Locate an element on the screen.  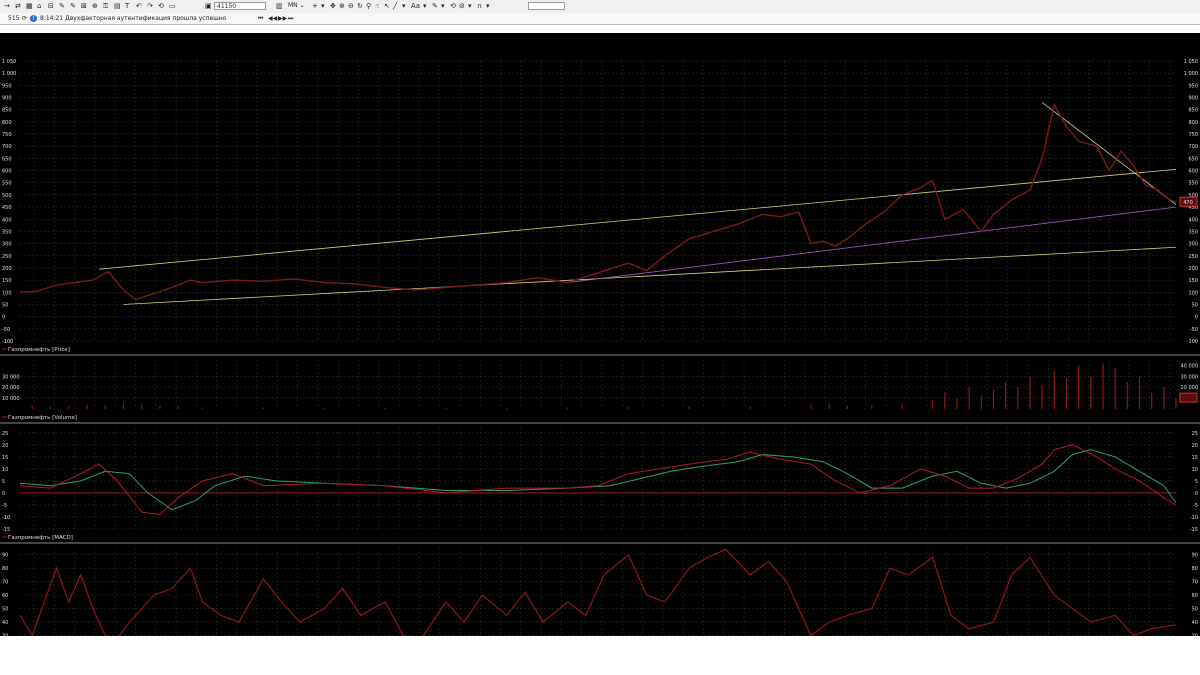
toolbar-icon-4: ⊟ is located at coordinates (51, 6).